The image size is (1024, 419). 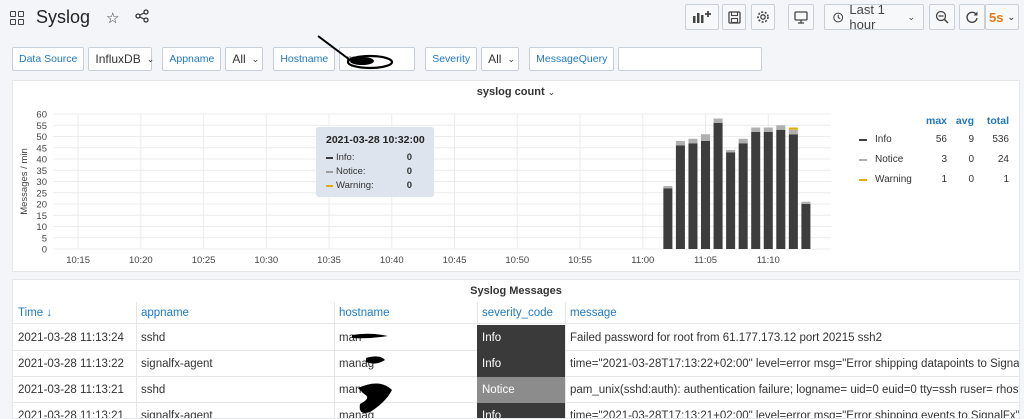 What do you see at coordinates (642, 260) in the screenshot?
I see `x-tick-label: 11:00` at bounding box center [642, 260].